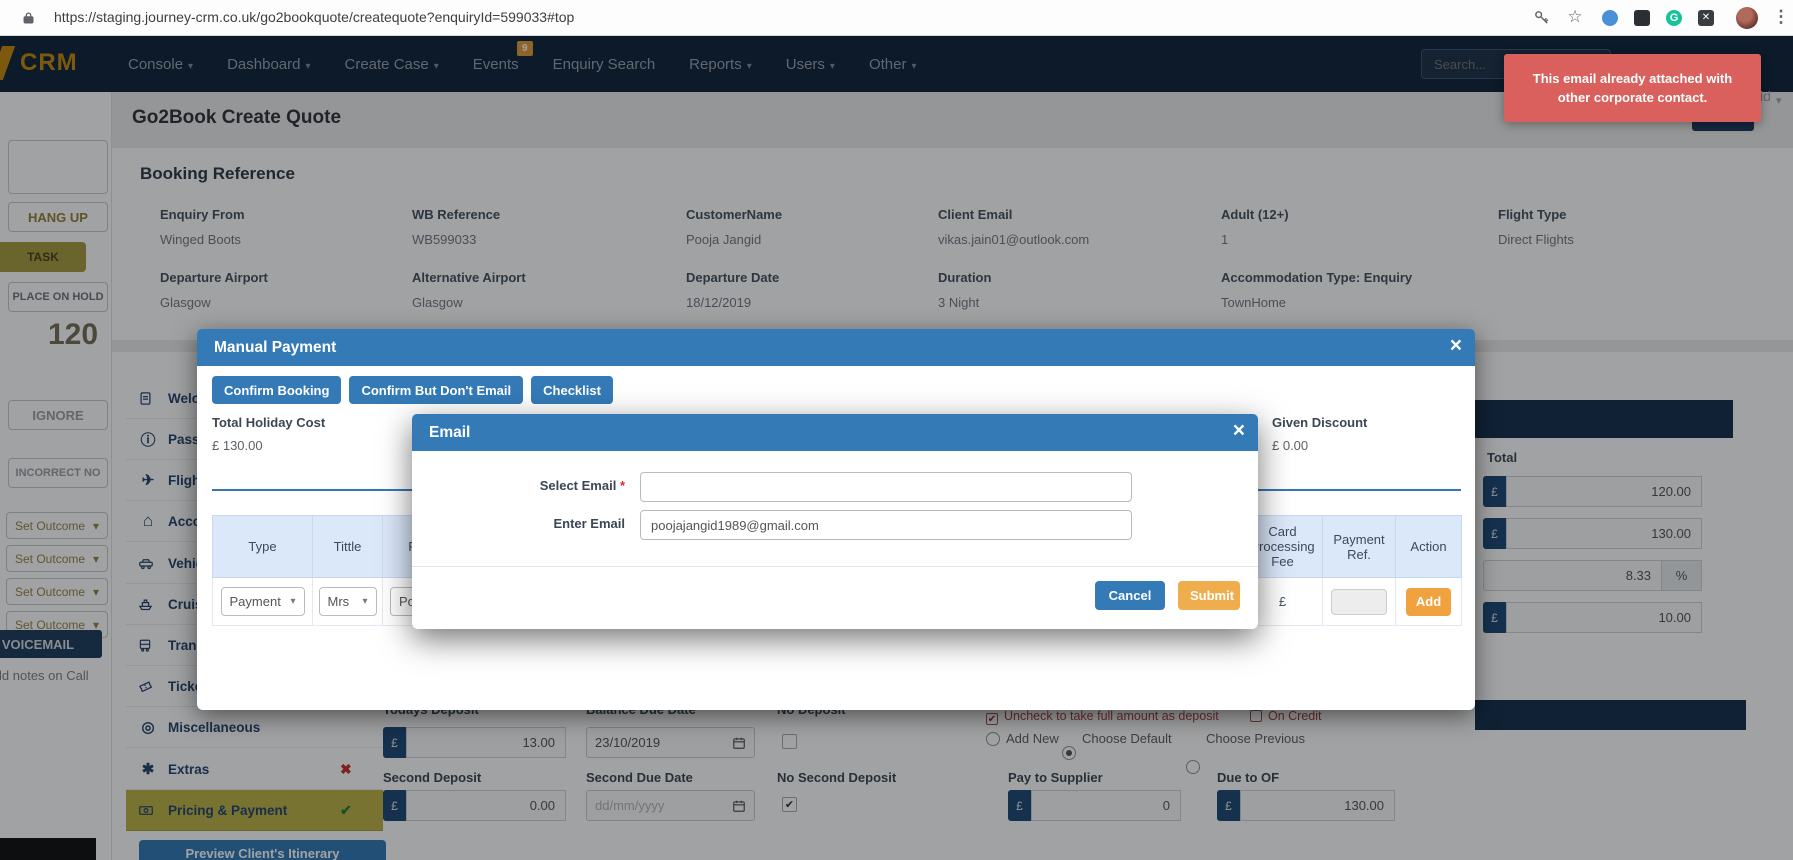 The height and width of the screenshot is (860, 1793). What do you see at coordinates (1610, 18) in the screenshot?
I see `extension-icon-blue` at bounding box center [1610, 18].